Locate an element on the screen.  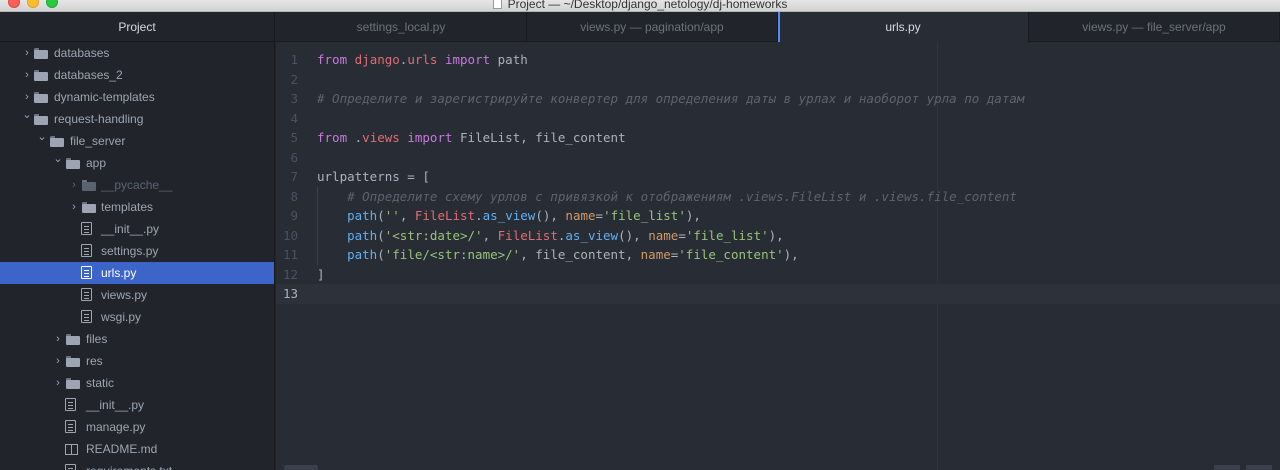
tree-item-label: file_server is located at coordinates (98, 141).